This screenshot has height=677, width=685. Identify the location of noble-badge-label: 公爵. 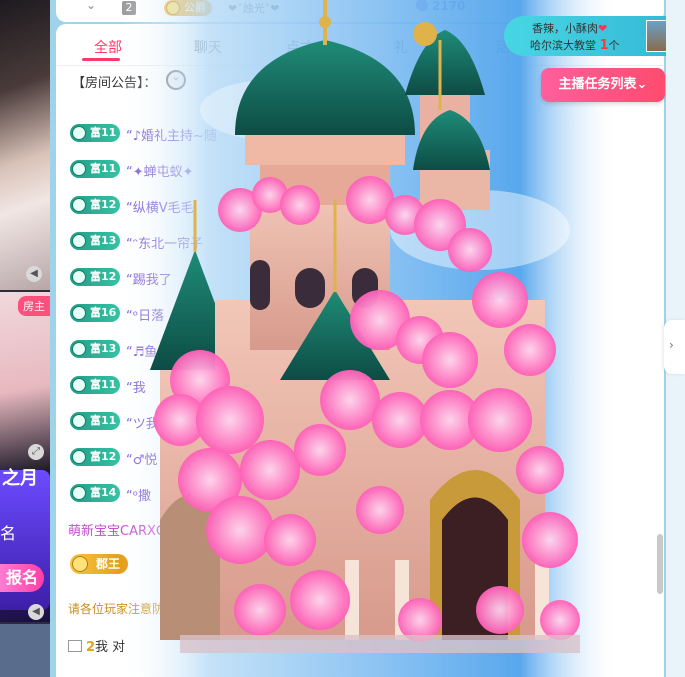
(195, 7).